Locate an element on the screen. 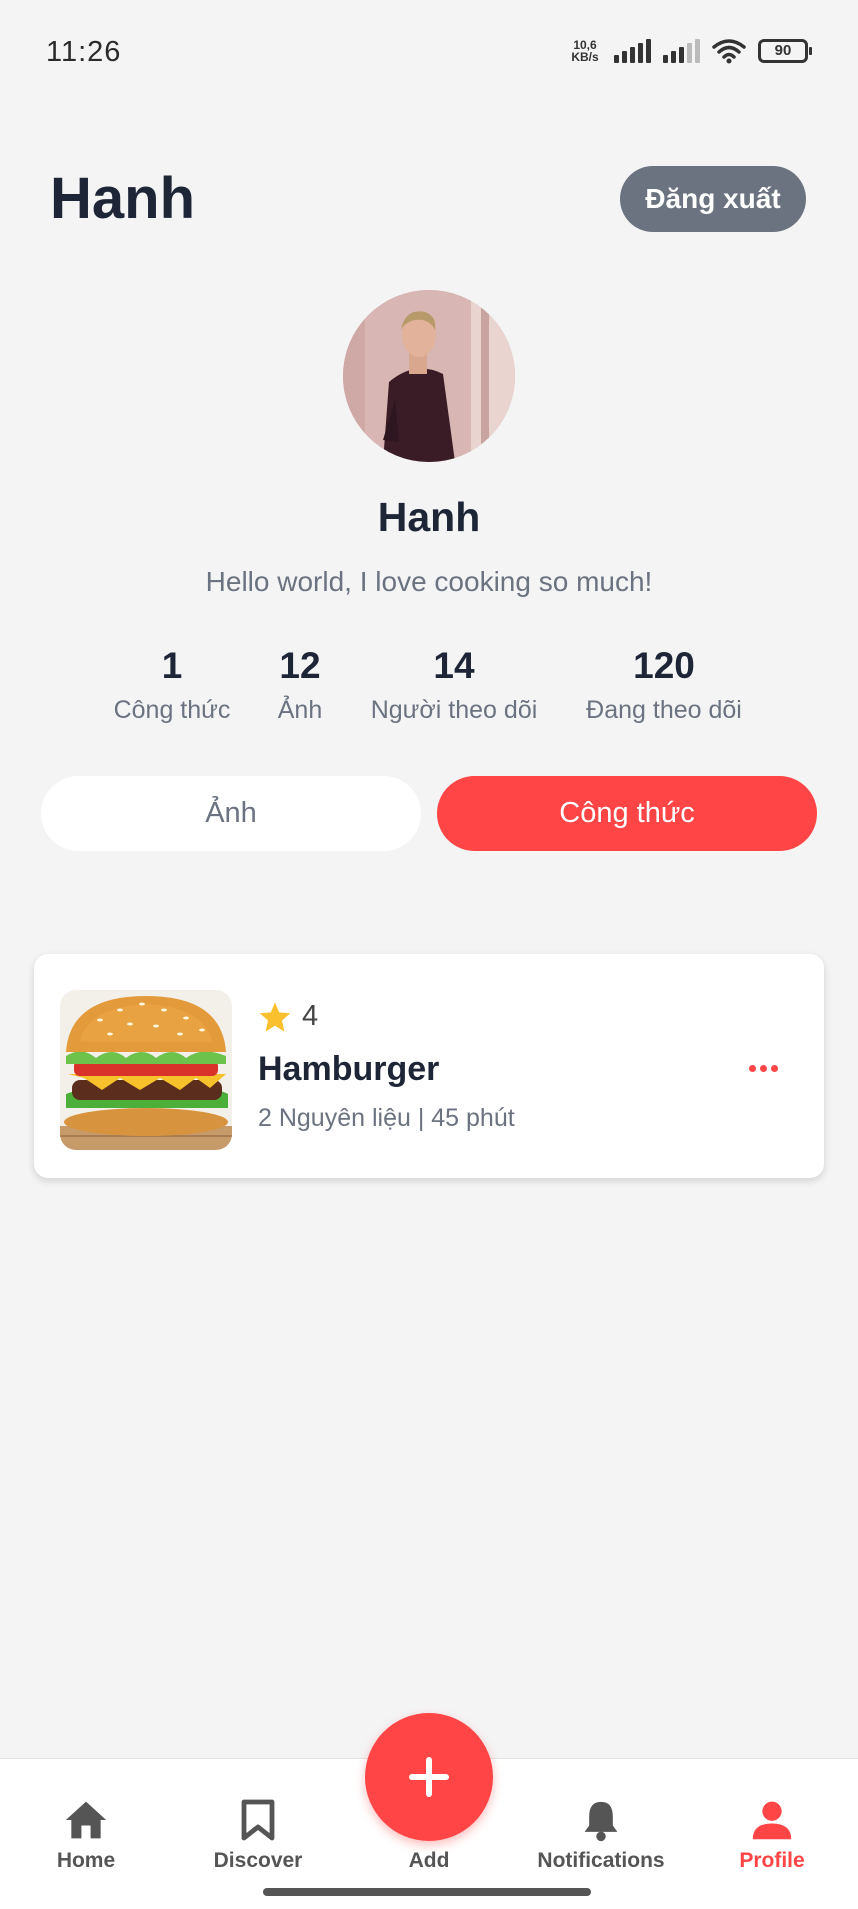  recipe-meta: 2 Nguyên liệu | 45 phút is located at coordinates (386, 1118).